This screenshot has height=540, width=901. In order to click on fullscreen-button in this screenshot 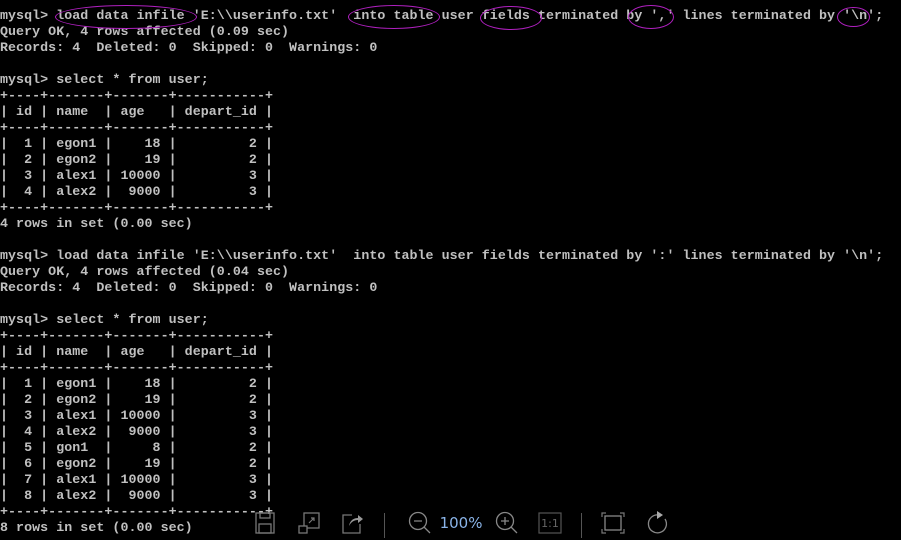, I will do `click(613, 522)`.